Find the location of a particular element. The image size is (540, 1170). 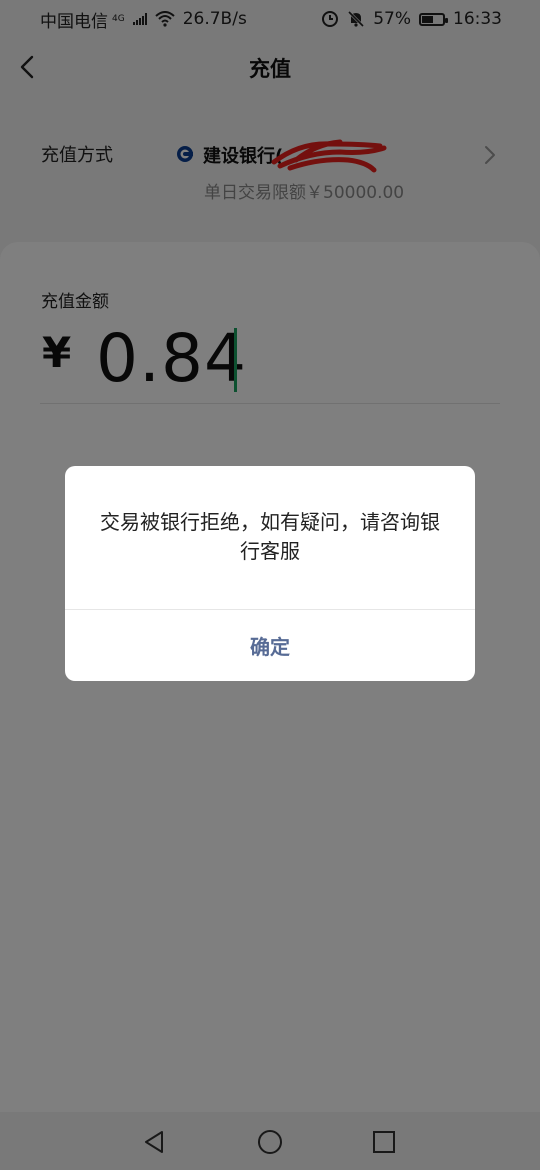

dialog-message: 交易被银行拒绝，如有疑问，请咨询银行客服 is located at coordinates (270, 536).